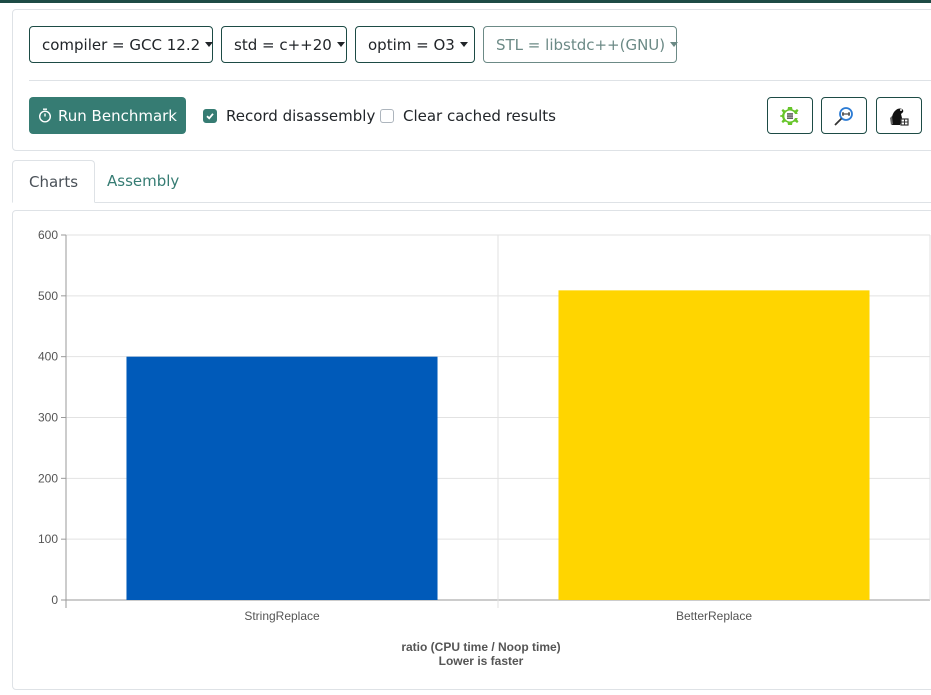  I want to click on checkbox-checked, so click(210, 116).